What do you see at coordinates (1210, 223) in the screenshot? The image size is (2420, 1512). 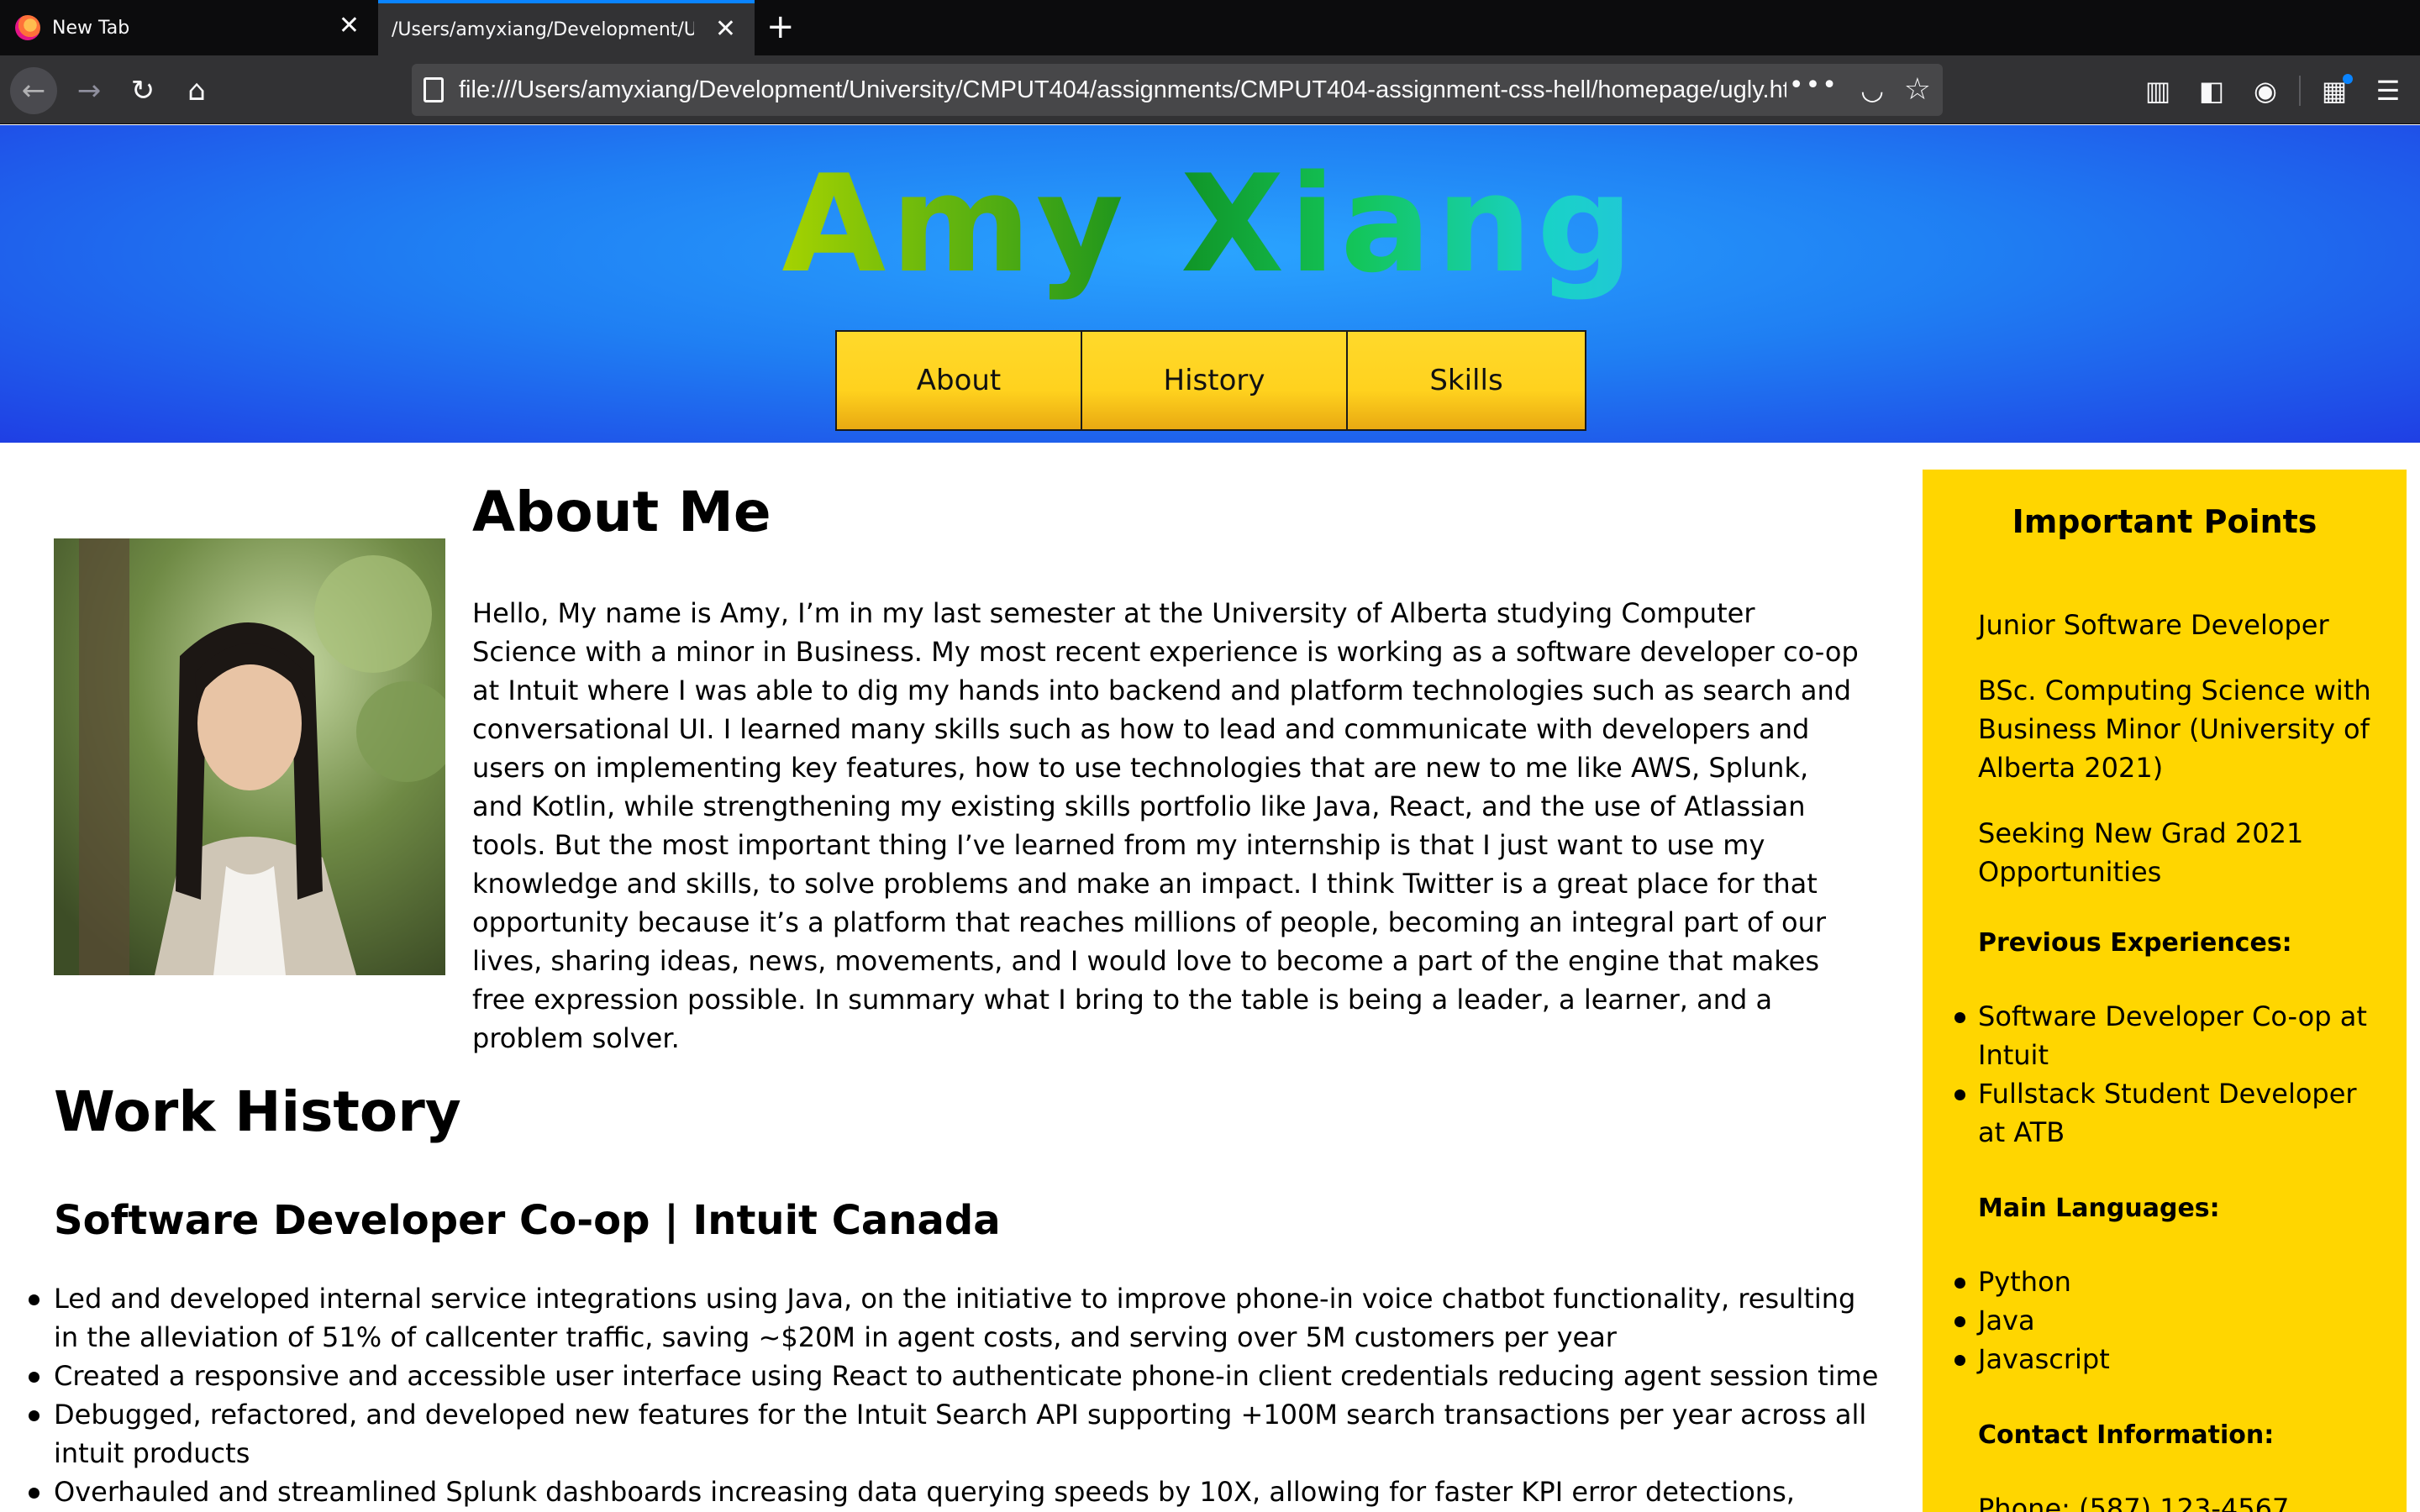 I see `site-title: Amy Xiang` at bounding box center [1210, 223].